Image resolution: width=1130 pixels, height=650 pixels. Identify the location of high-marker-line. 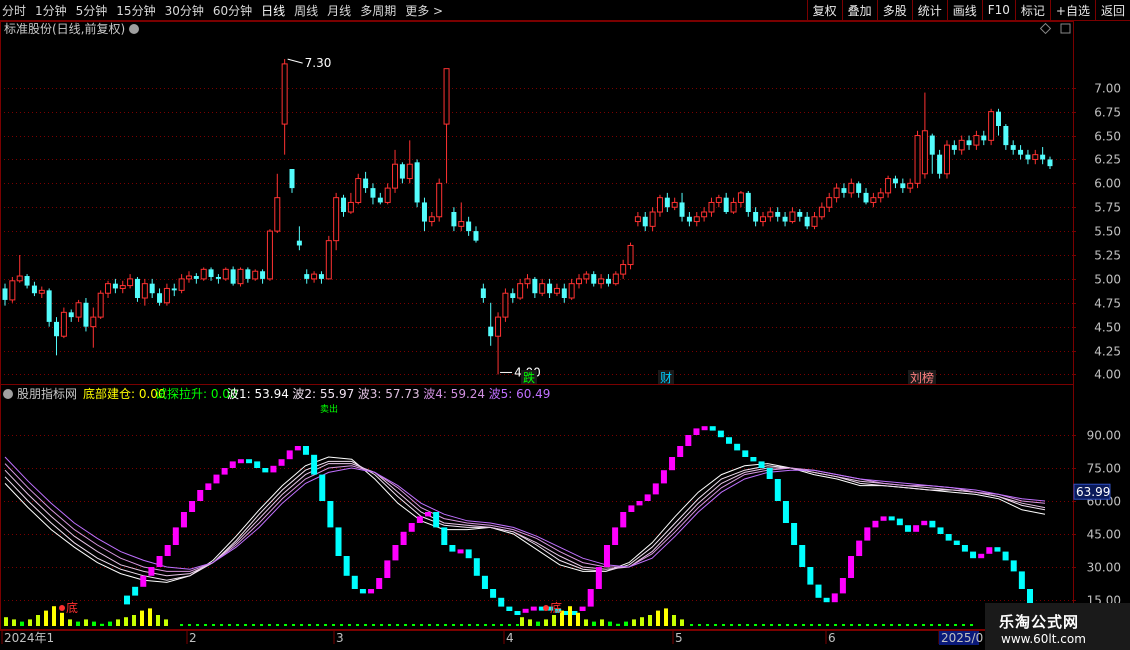
(295, 61).